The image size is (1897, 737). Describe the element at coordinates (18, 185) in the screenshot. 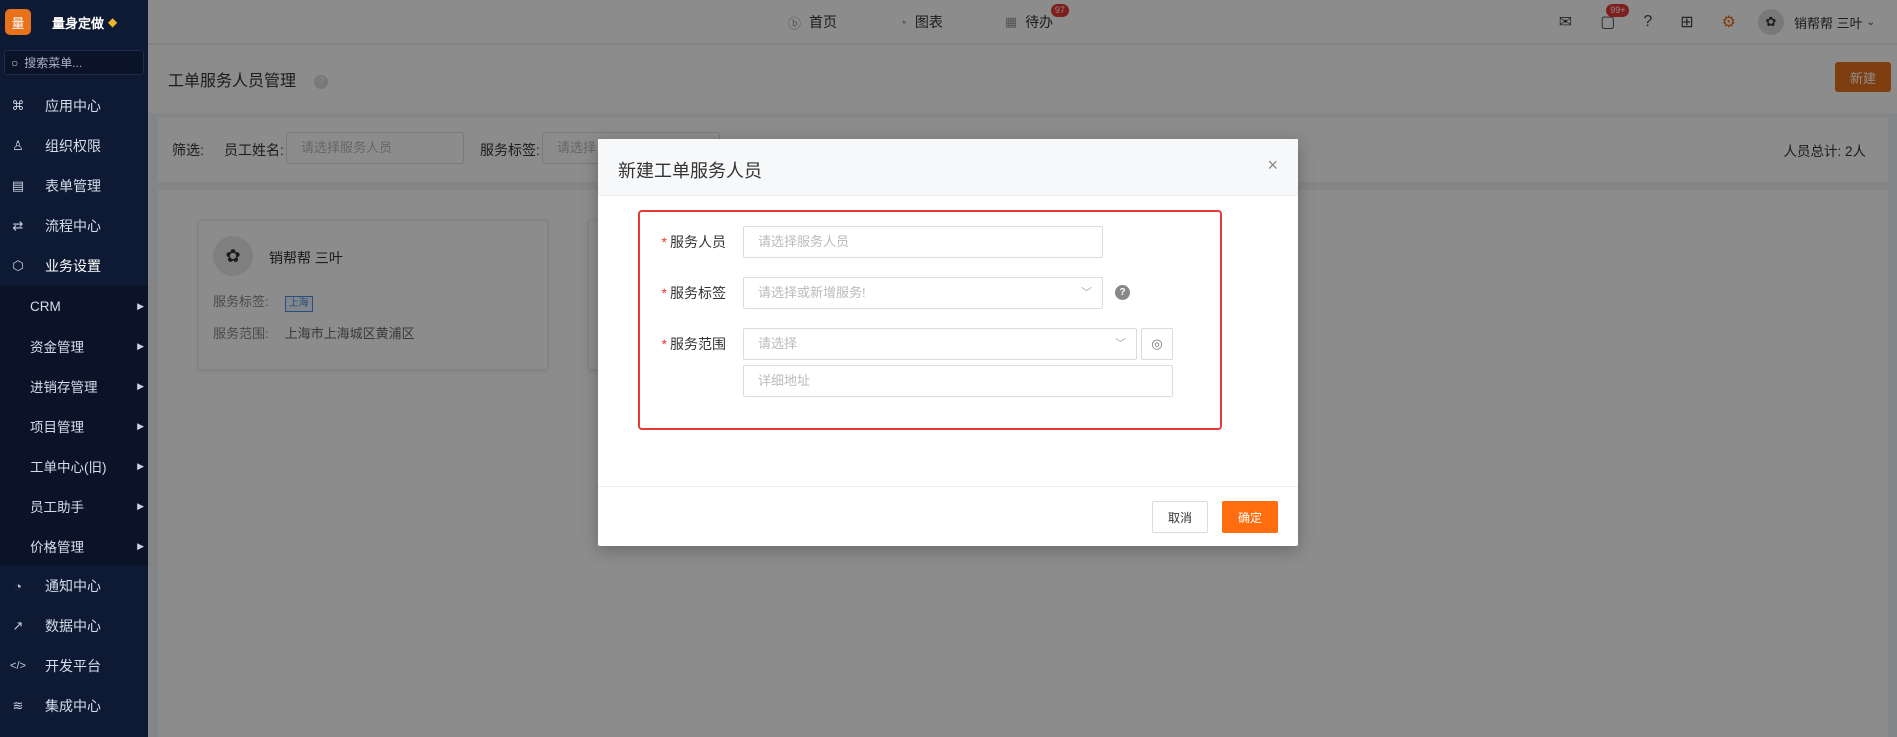

I see `form-icon: ▤` at that location.